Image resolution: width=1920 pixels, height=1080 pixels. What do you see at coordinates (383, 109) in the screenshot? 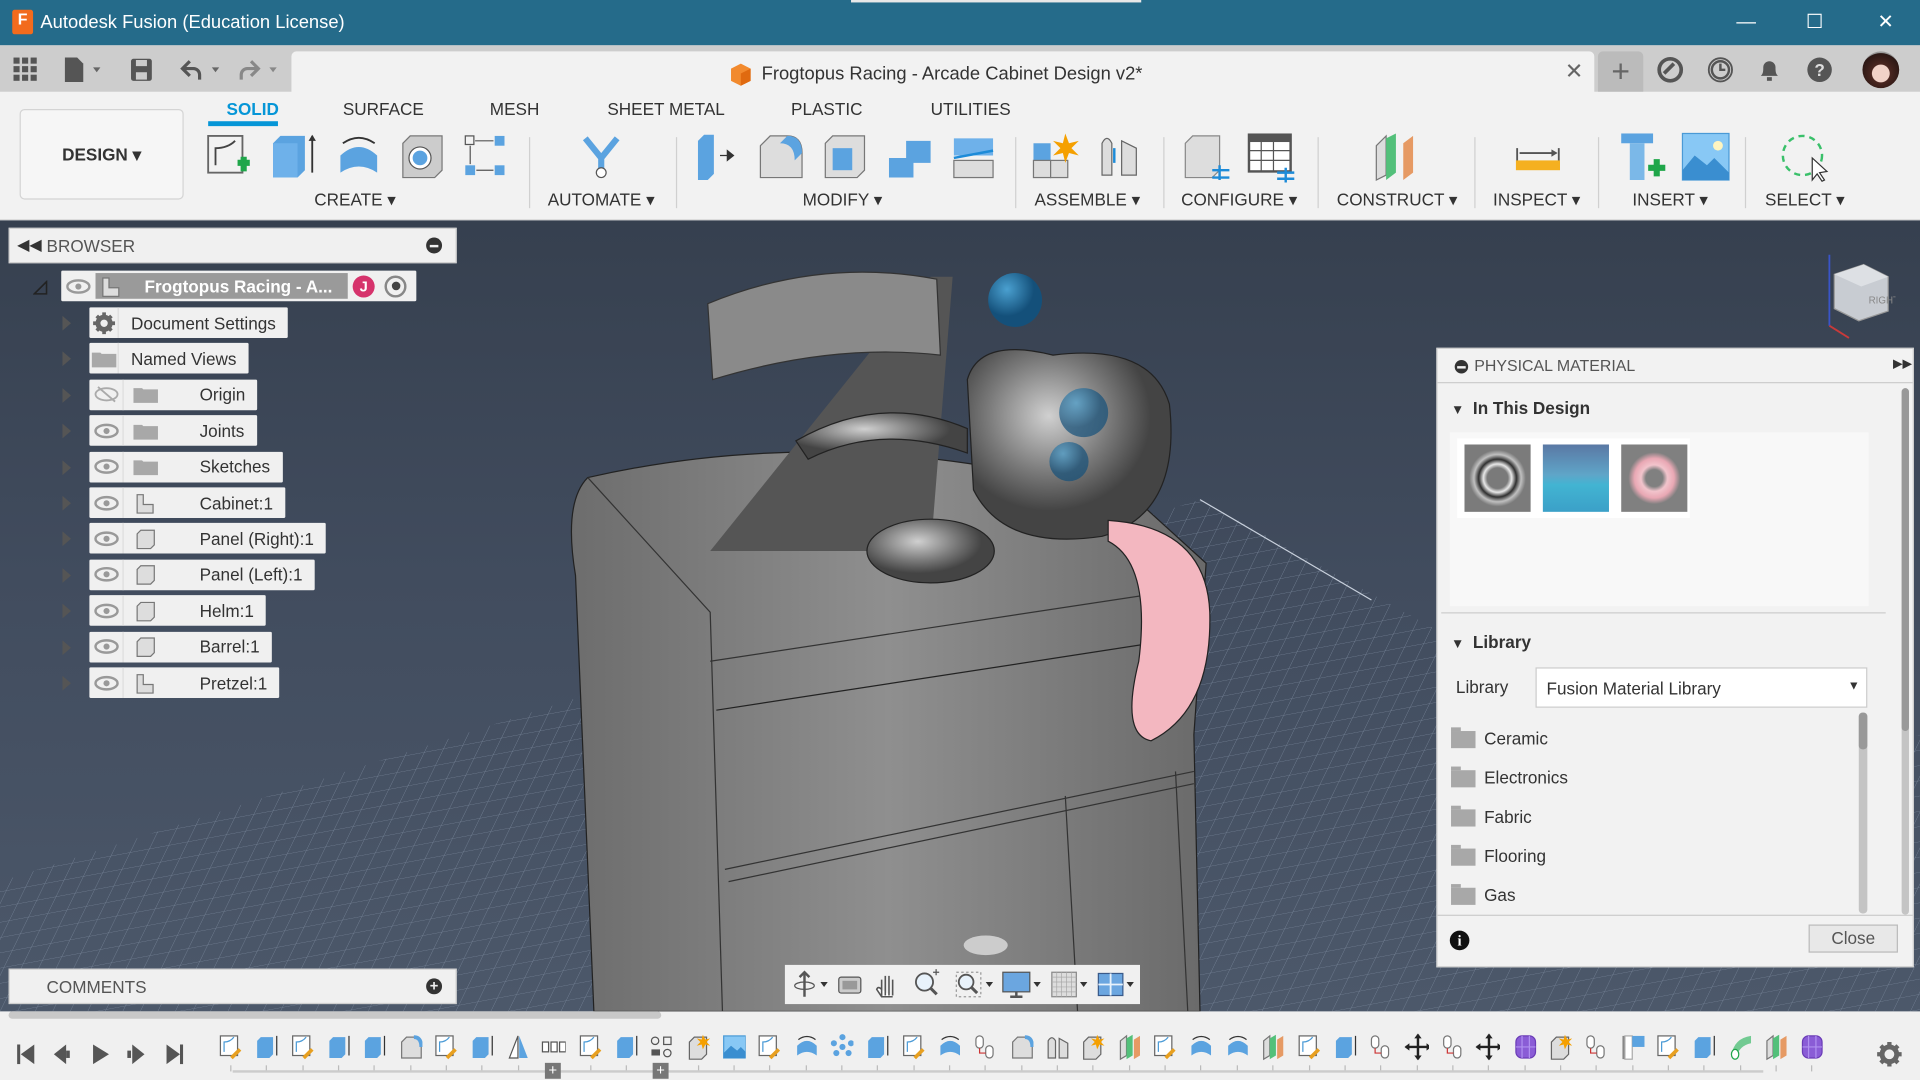
I see `tab-surface: SURFACE` at bounding box center [383, 109].